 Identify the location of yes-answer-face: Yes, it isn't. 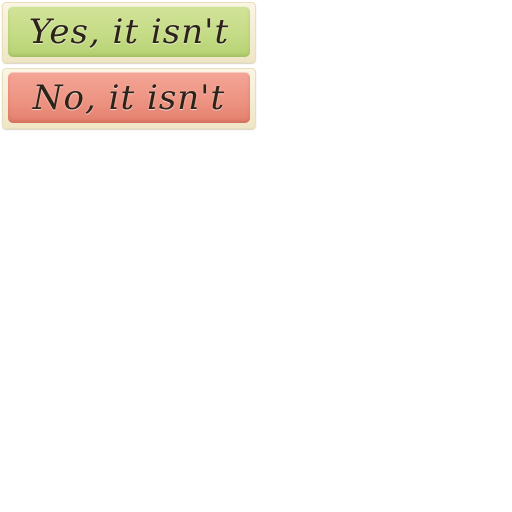
(129, 31).